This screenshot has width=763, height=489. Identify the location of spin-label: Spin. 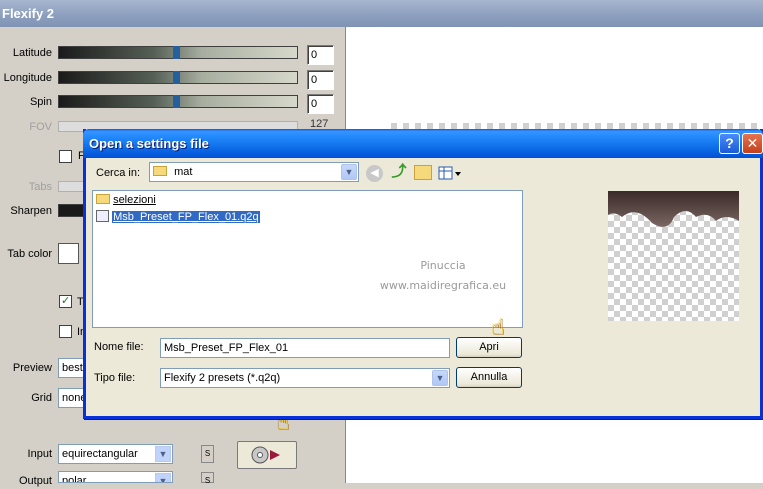
(40, 102).